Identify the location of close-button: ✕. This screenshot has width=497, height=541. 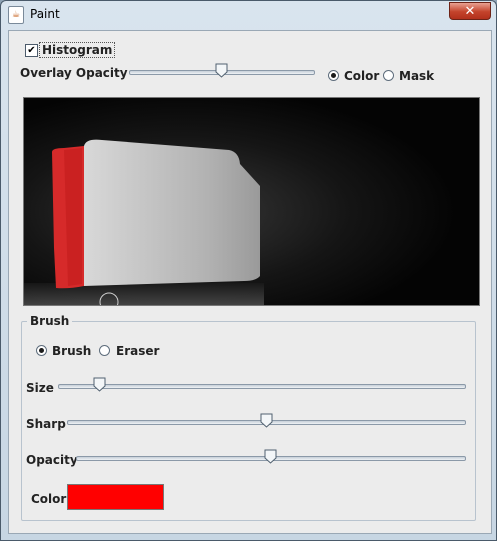
(470, 11).